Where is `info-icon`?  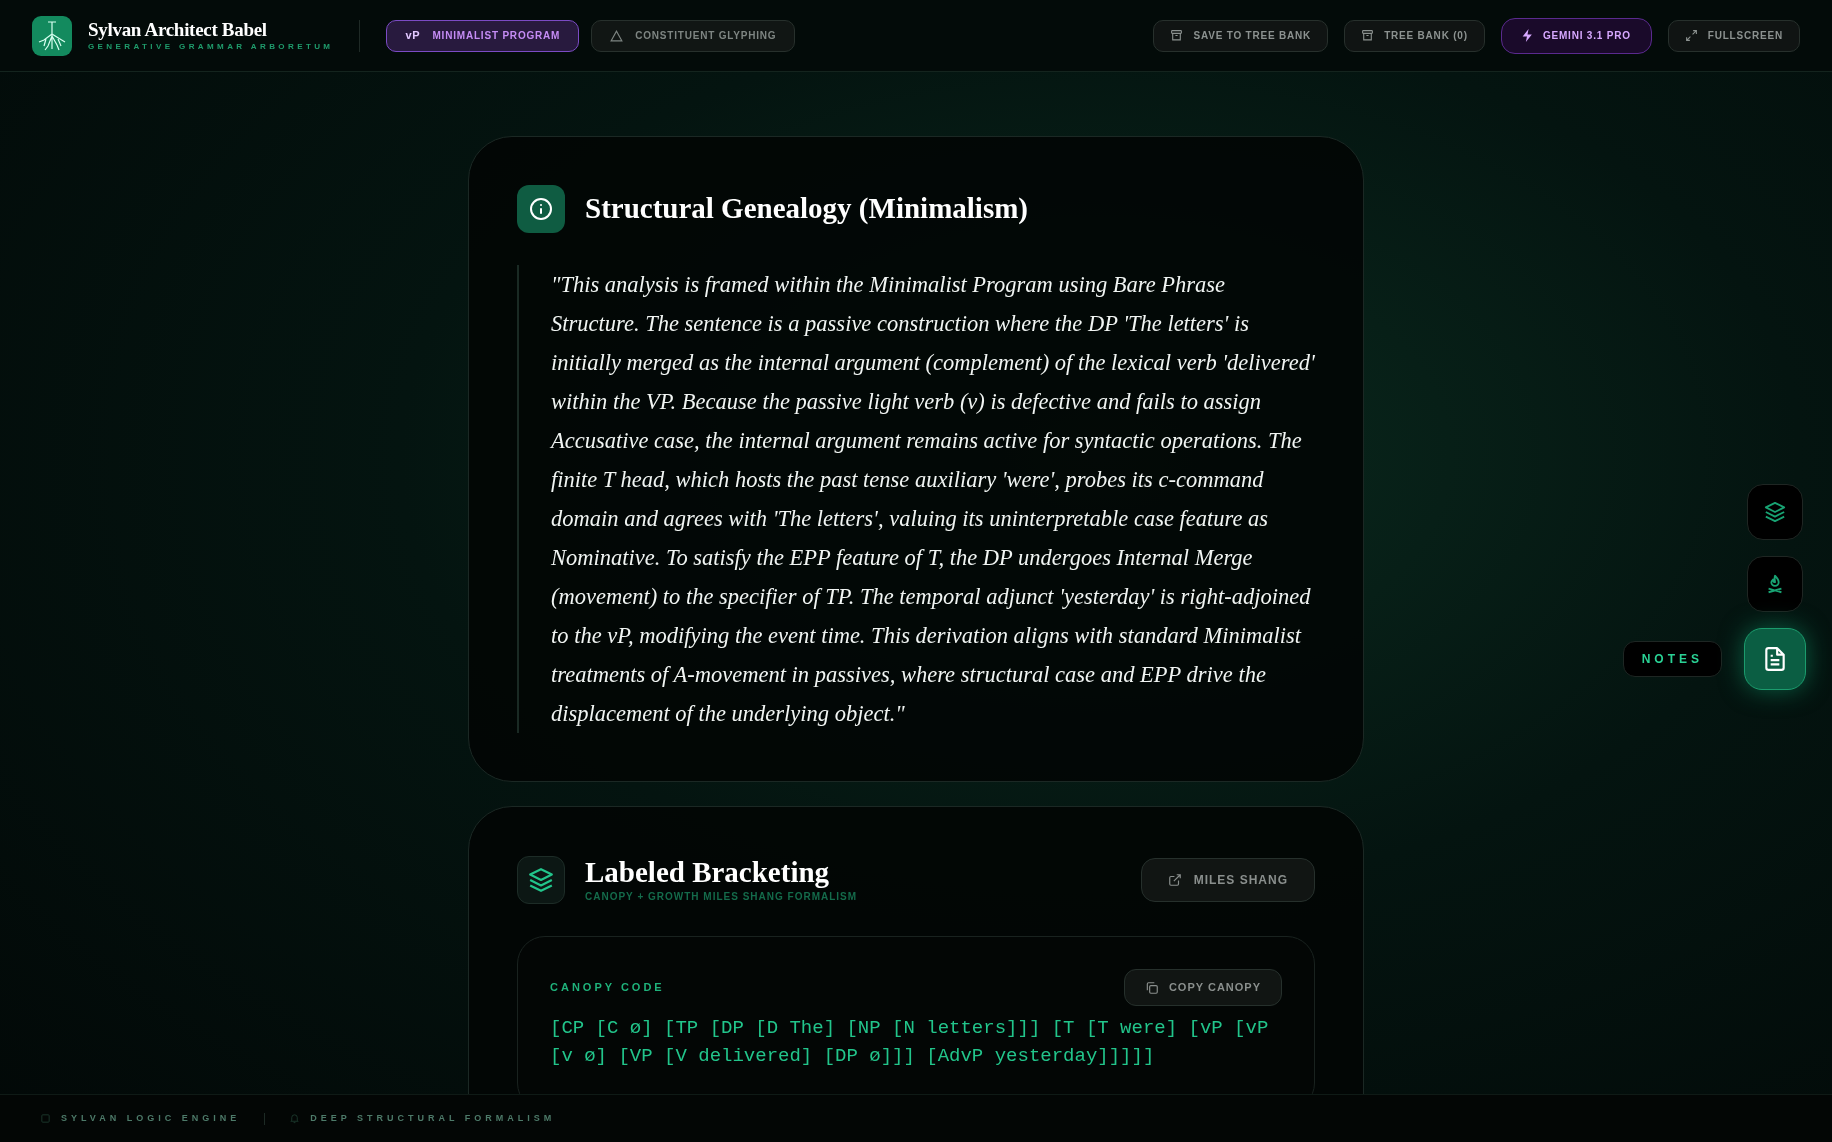
info-icon is located at coordinates (541, 209).